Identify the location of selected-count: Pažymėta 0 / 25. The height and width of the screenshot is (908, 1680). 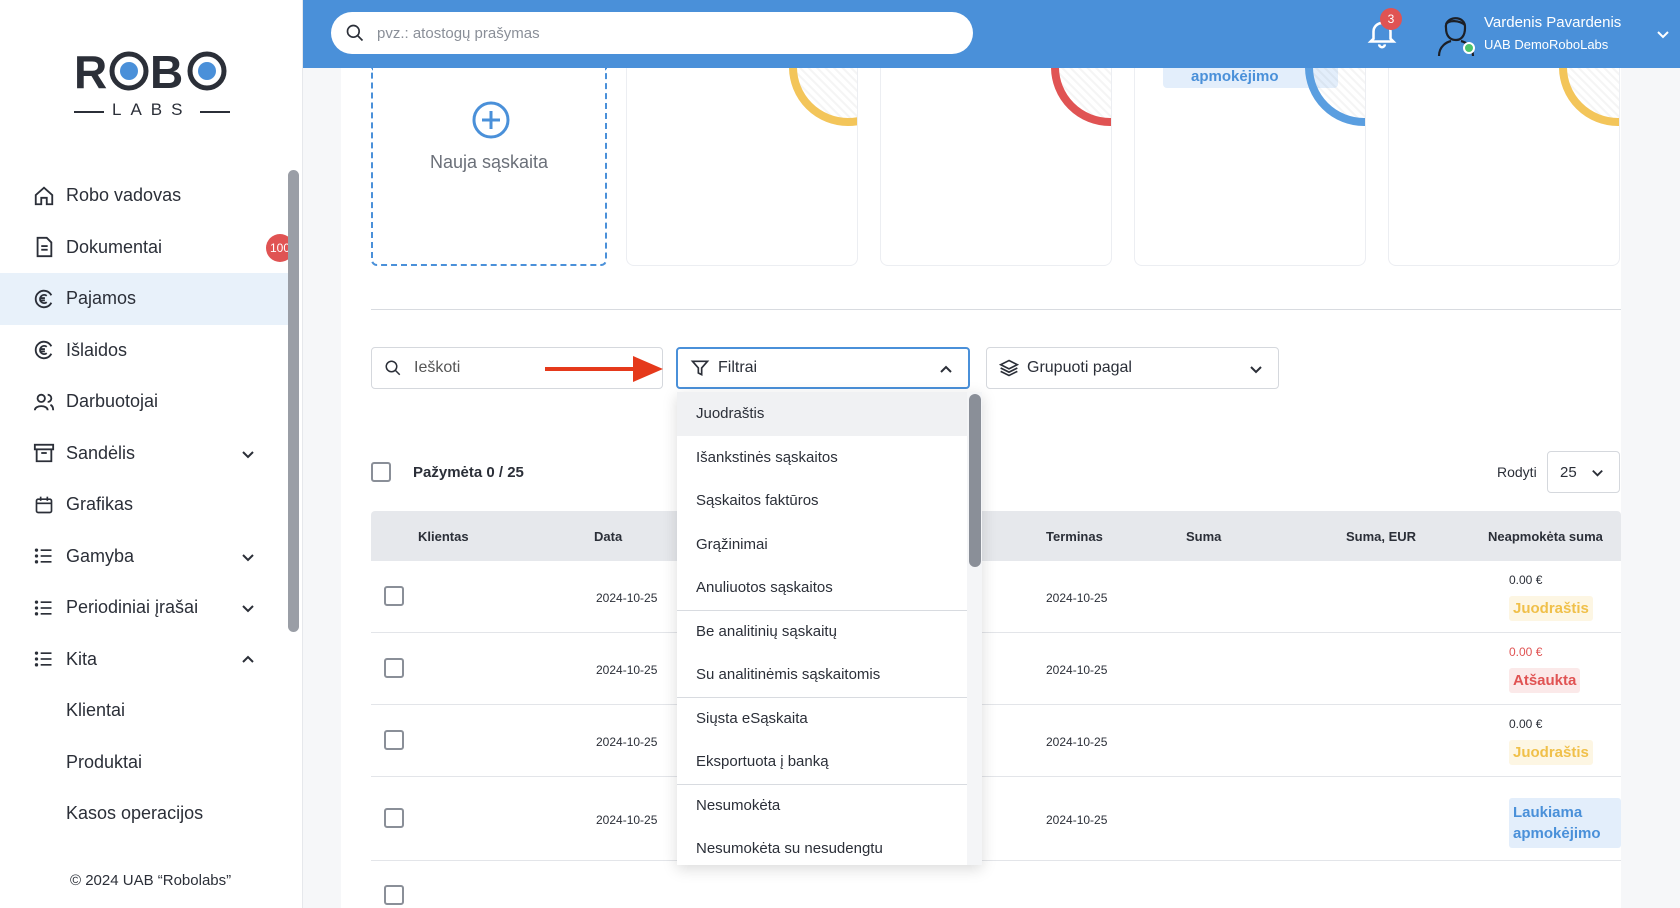
(468, 472).